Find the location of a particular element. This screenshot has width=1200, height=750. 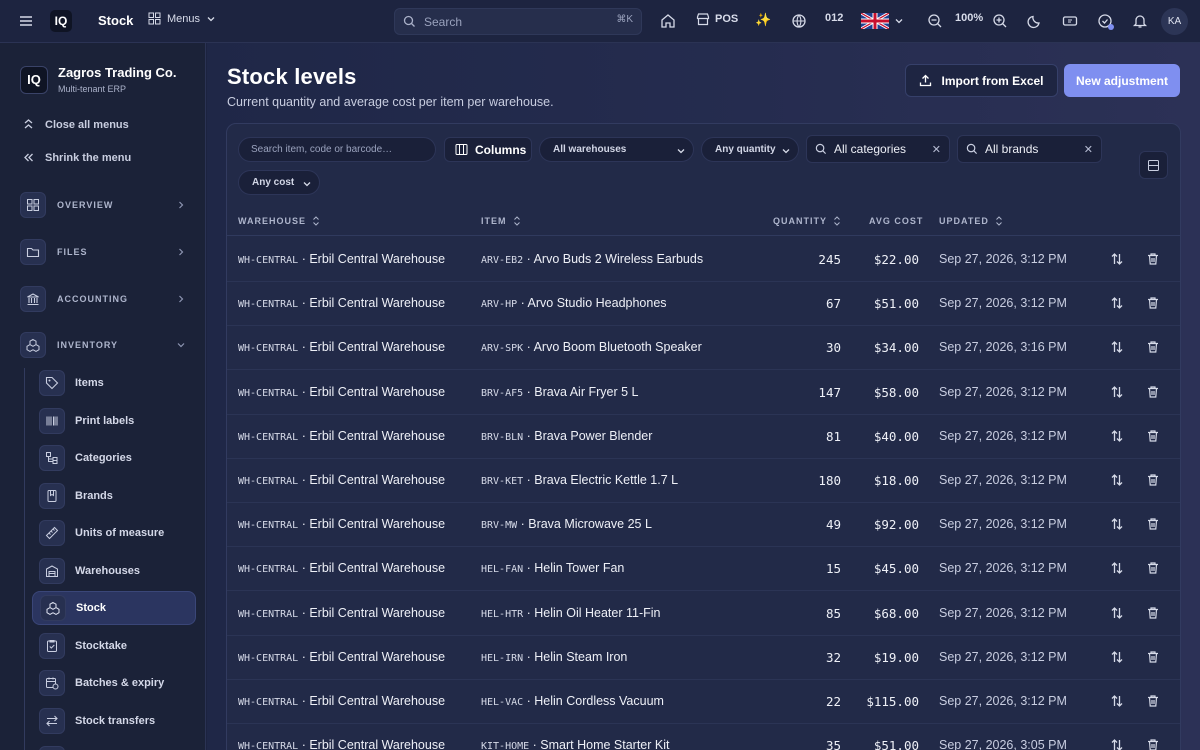

sidebar-item-categories: Categories is located at coordinates (114, 458).